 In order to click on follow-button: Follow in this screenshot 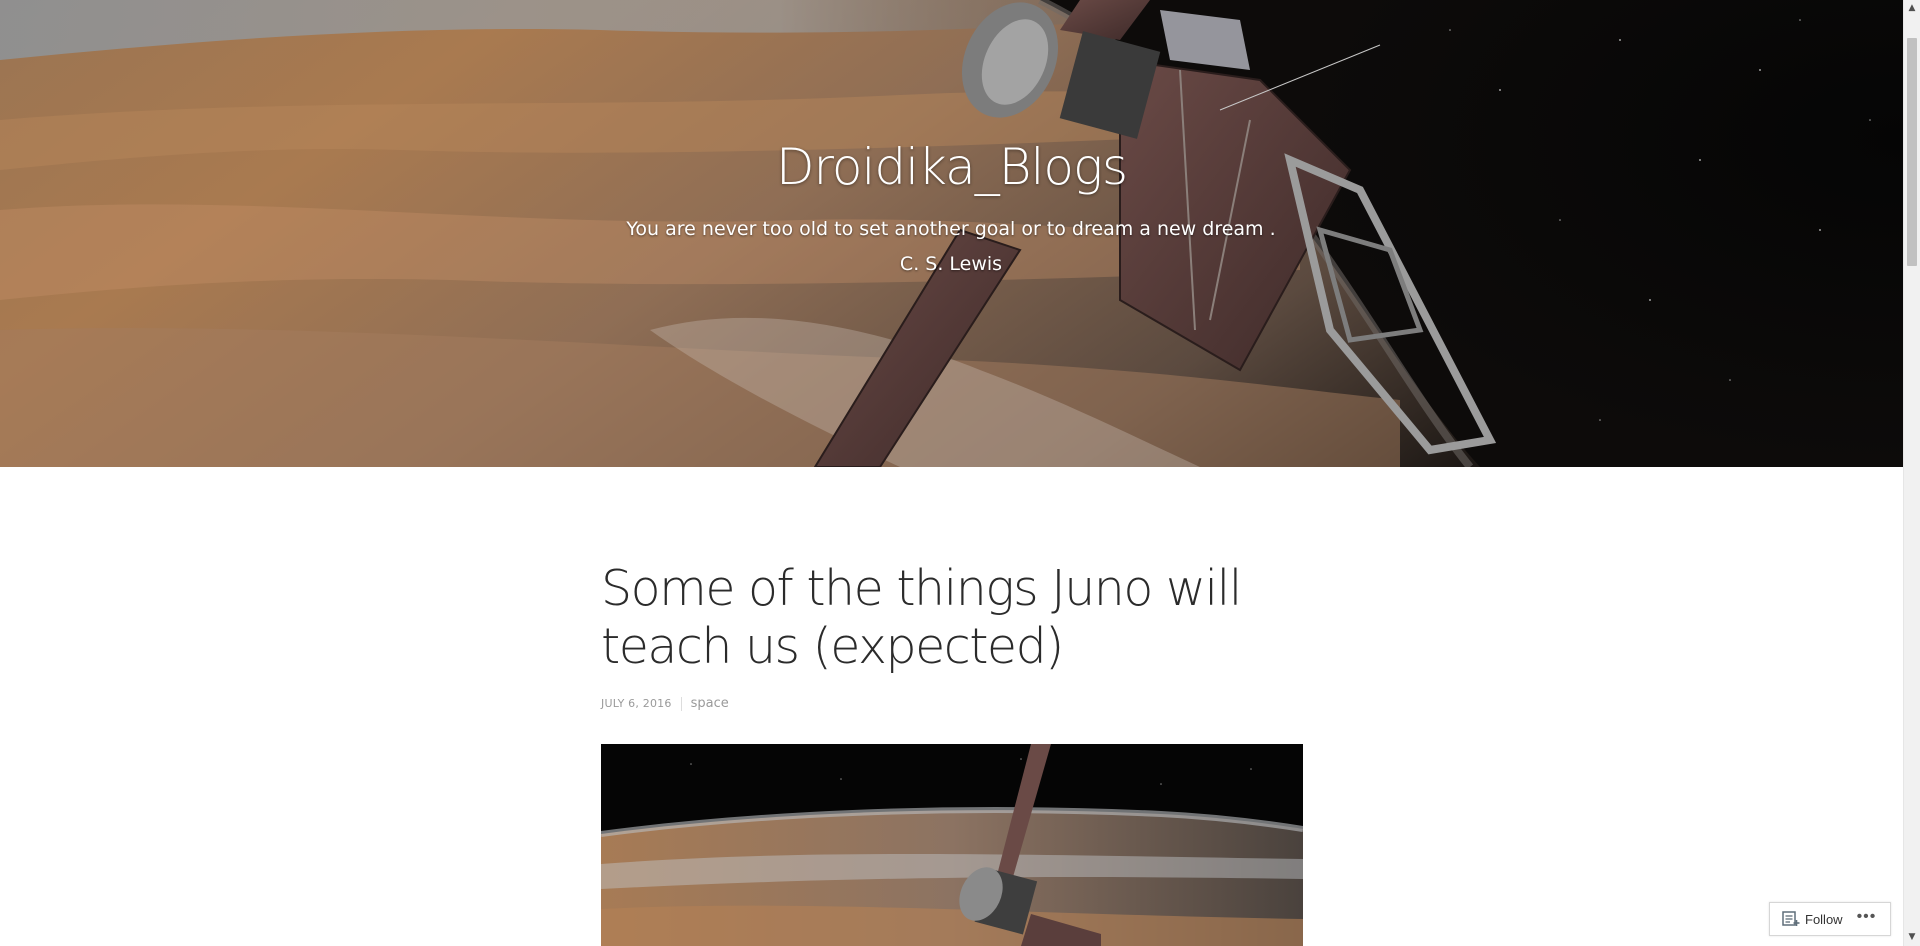, I will do `click(1809, 919)`.